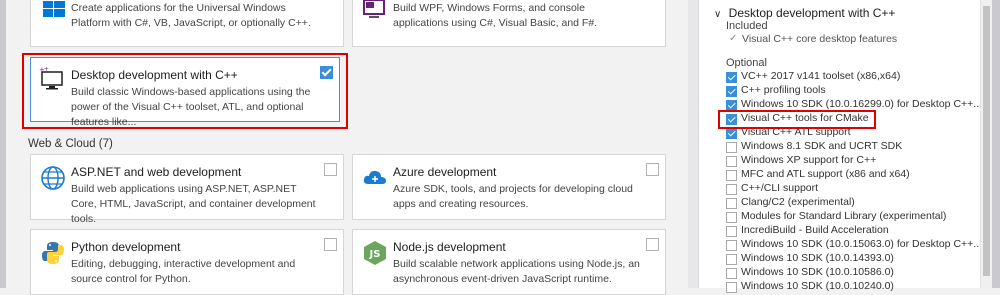 Image resolution: width=1000 pixels, height=295 pixels. Describe the element at coordinates (746, 63) in the screenshot. I see `optional-label: Optional` at that location.